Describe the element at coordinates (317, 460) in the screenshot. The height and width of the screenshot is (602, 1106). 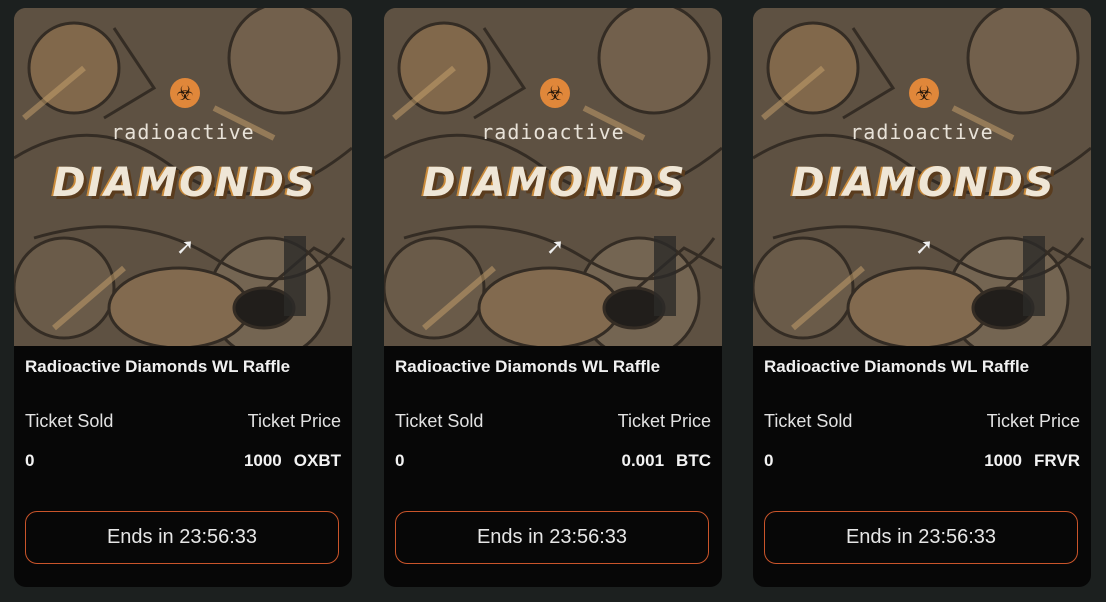
I see `price-token: OXBT` at that location.